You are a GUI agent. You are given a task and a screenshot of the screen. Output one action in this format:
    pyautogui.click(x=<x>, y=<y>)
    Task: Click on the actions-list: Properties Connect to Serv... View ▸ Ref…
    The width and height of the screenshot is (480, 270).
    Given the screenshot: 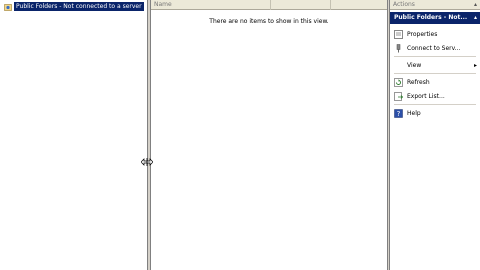 What is the action you would take?
    pyautogui.click(x=435, y=73)
    